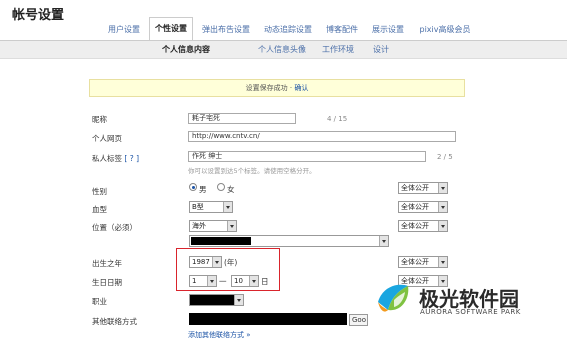  I want to click on aurora-logo-icon, so click(393, 298).